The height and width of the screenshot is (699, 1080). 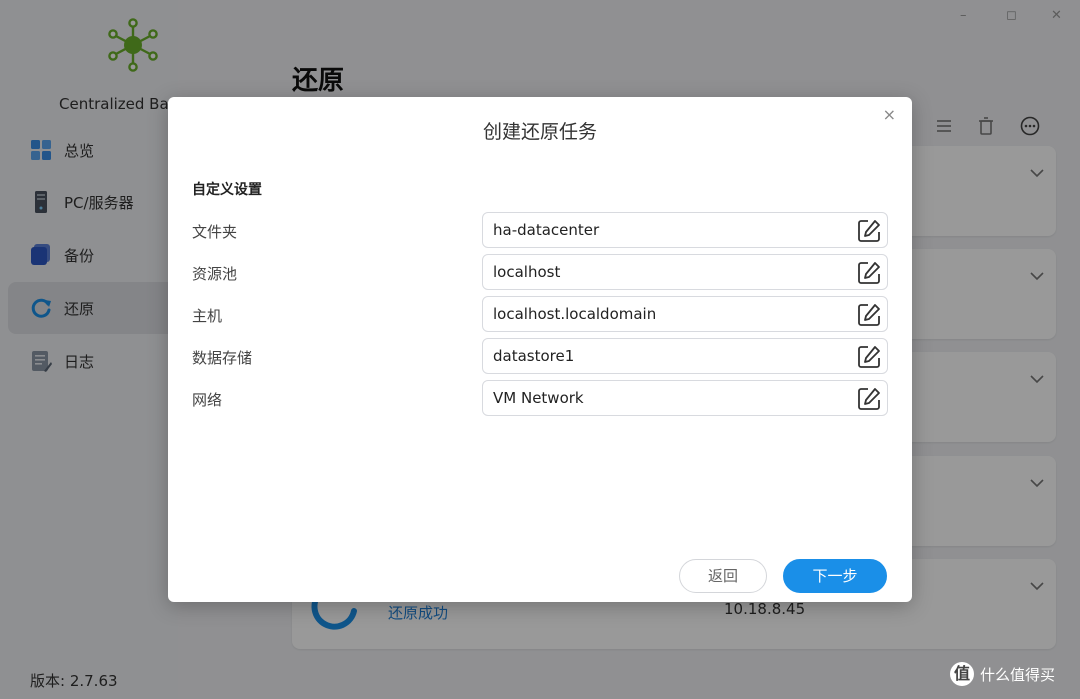 I want to click on network-field: VM Network, so click(x=685, y=398).